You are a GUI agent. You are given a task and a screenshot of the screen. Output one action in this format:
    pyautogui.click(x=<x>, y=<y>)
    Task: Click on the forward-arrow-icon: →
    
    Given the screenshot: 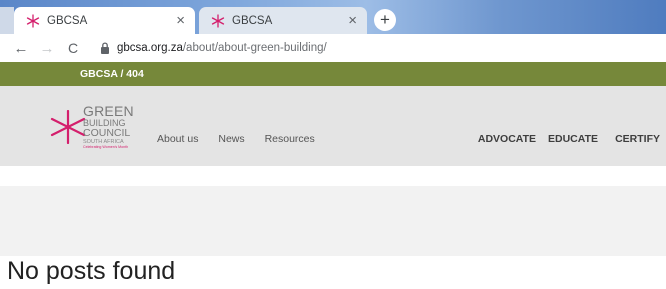 What is the action you would take?
    pyautogui.click(x=47, y=48)
    